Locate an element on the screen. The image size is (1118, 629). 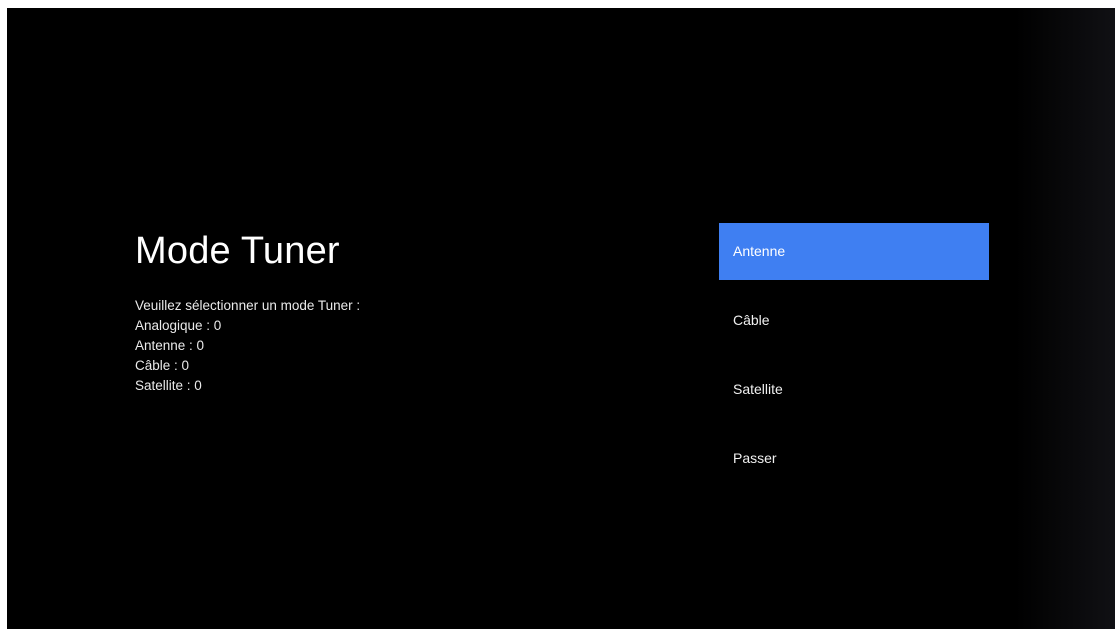
menu-item-antenne: Antenne is located at coordinates (854, 251).